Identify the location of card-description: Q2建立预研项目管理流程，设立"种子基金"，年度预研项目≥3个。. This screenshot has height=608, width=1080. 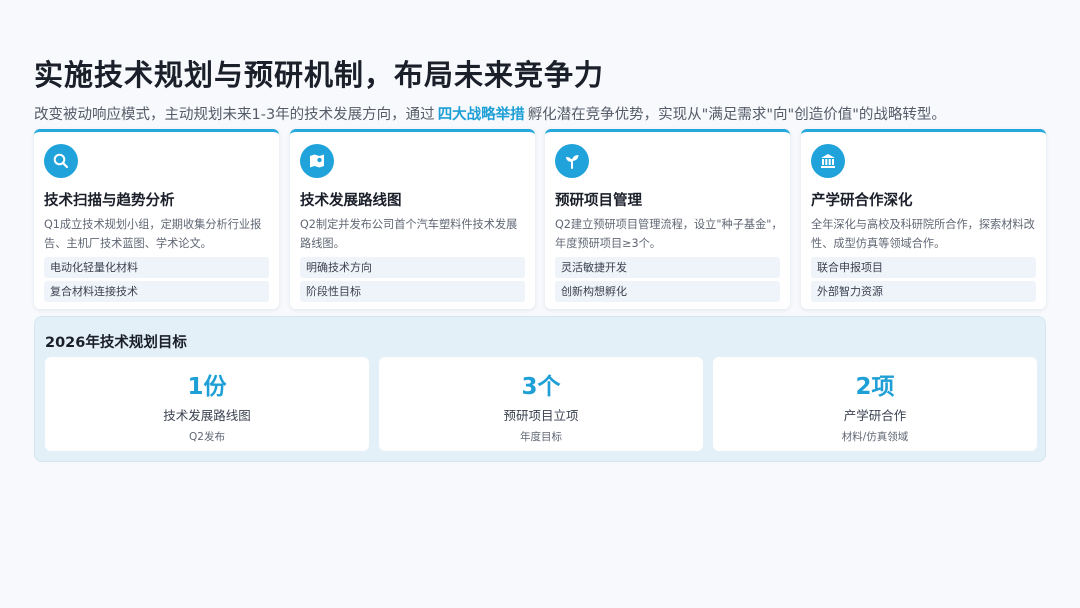
(669, 234).